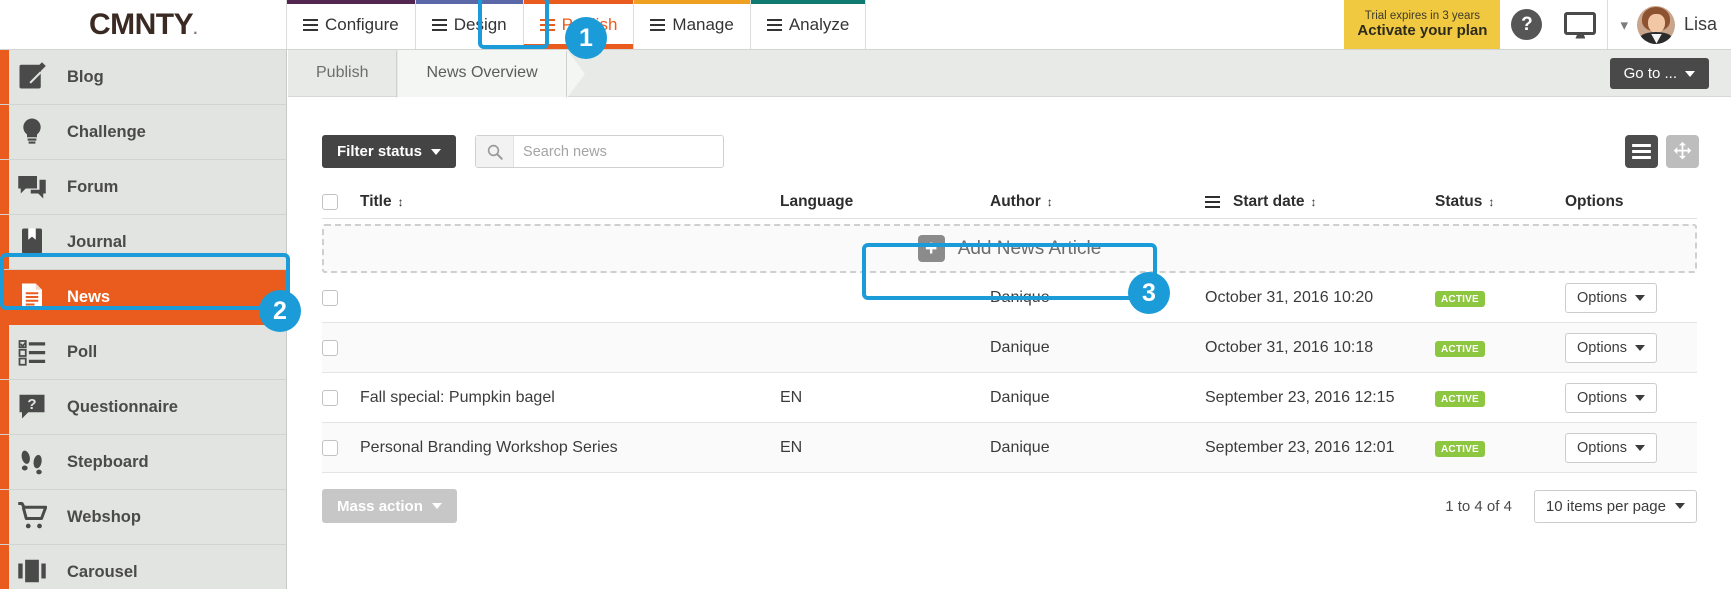 Image resolution: width=1731 pixels, height=589 pixels. What do you see at coordinates (34, 297) in the screenshot?
I see `news-document-icon` at bounding box center [34, 297].